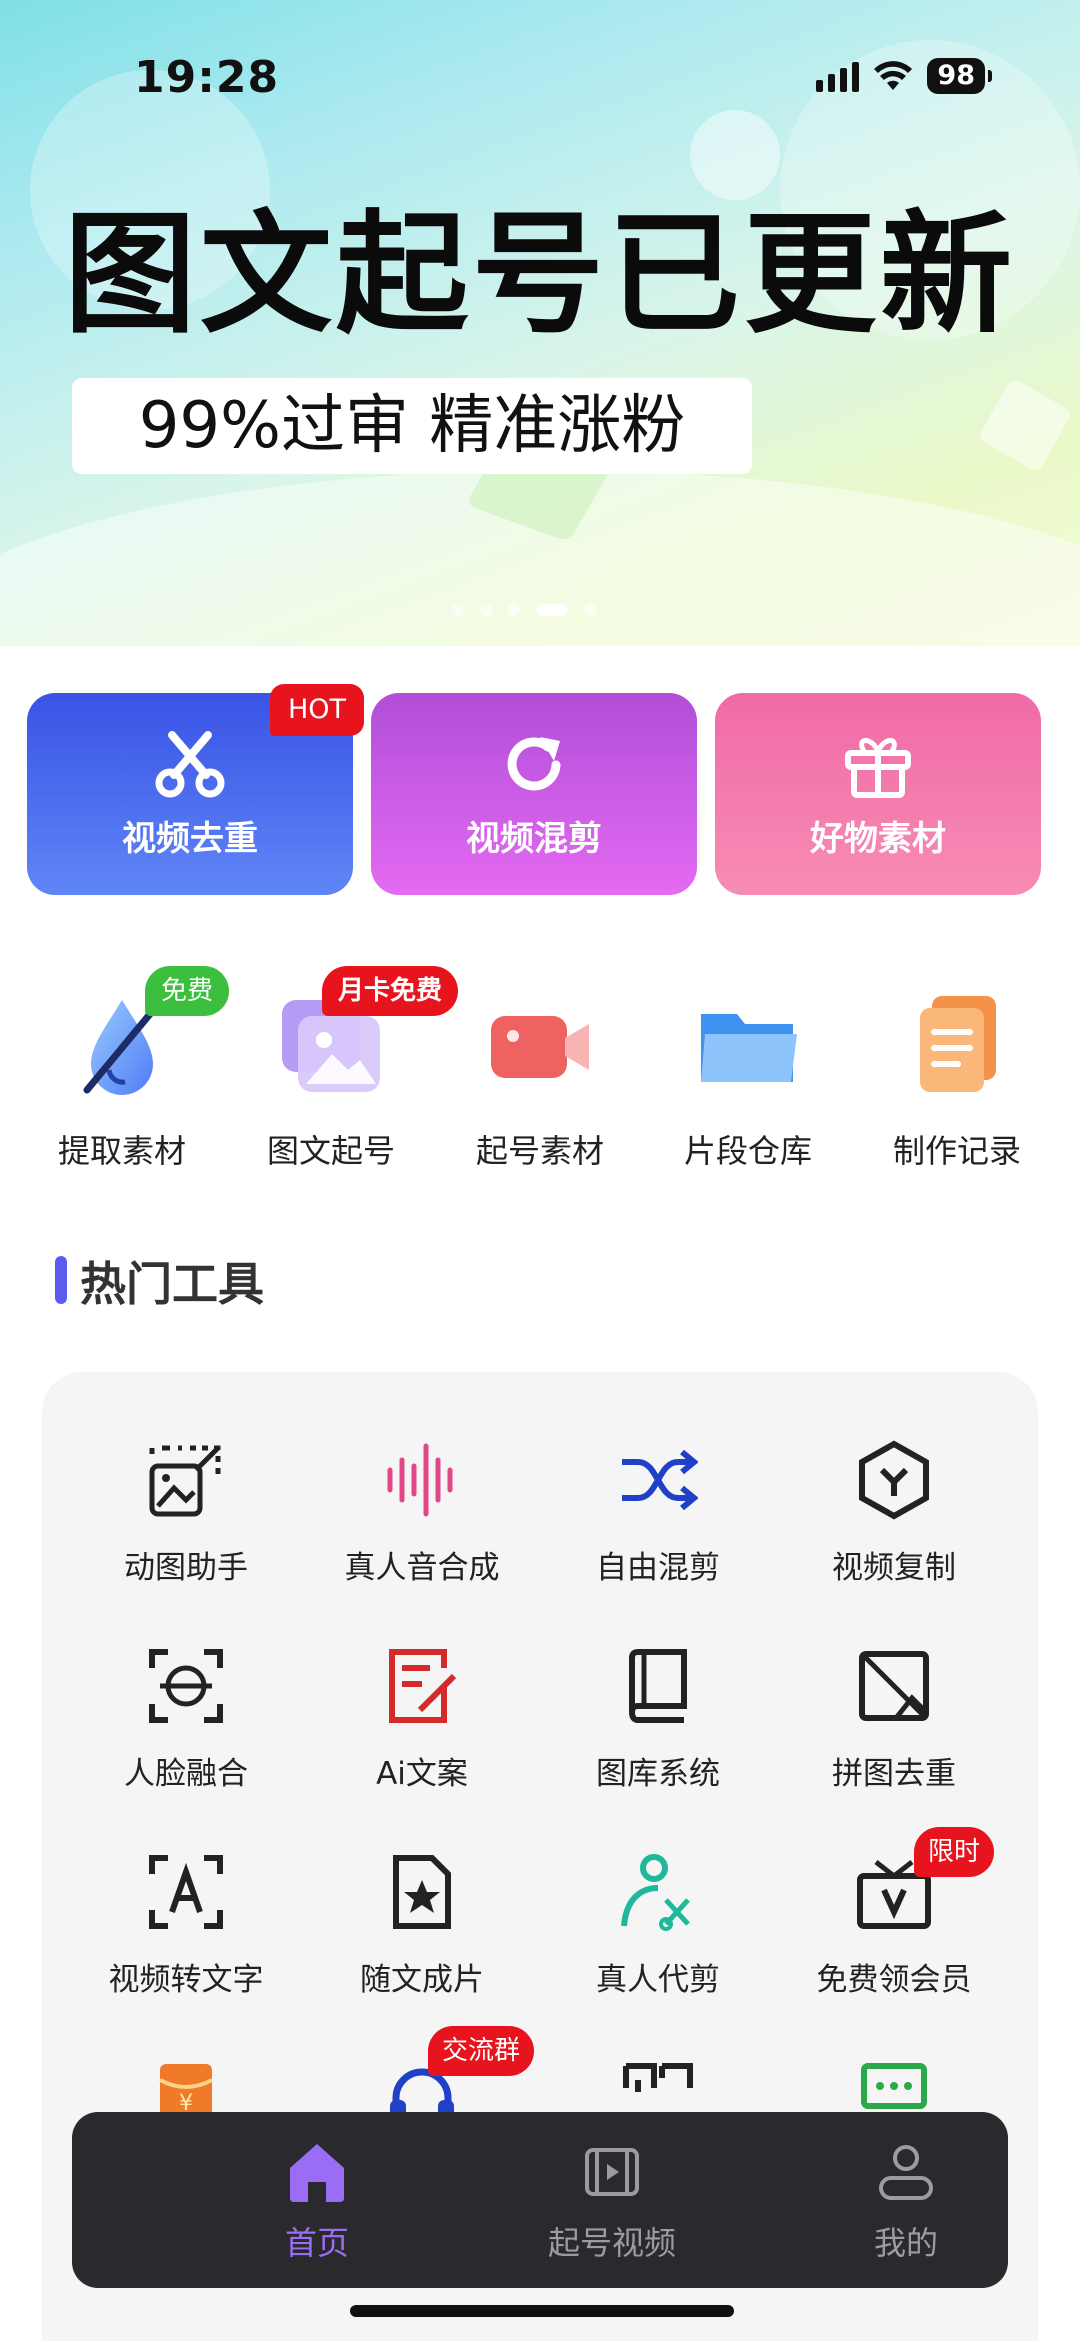 This screenshot has width=1080, height=2341. Describe the element at coordinates (186, 1774) in the screenshot. I see `tool-label: 人脸融合` at that location.